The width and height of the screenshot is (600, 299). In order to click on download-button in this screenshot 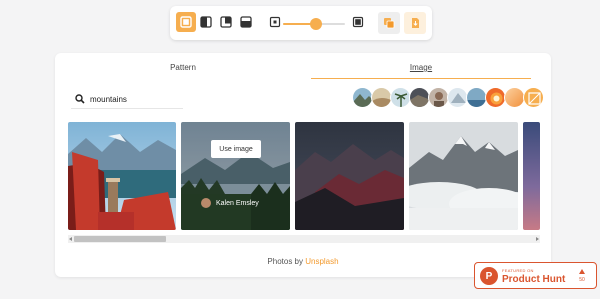, I will do `click(415, 23)`.